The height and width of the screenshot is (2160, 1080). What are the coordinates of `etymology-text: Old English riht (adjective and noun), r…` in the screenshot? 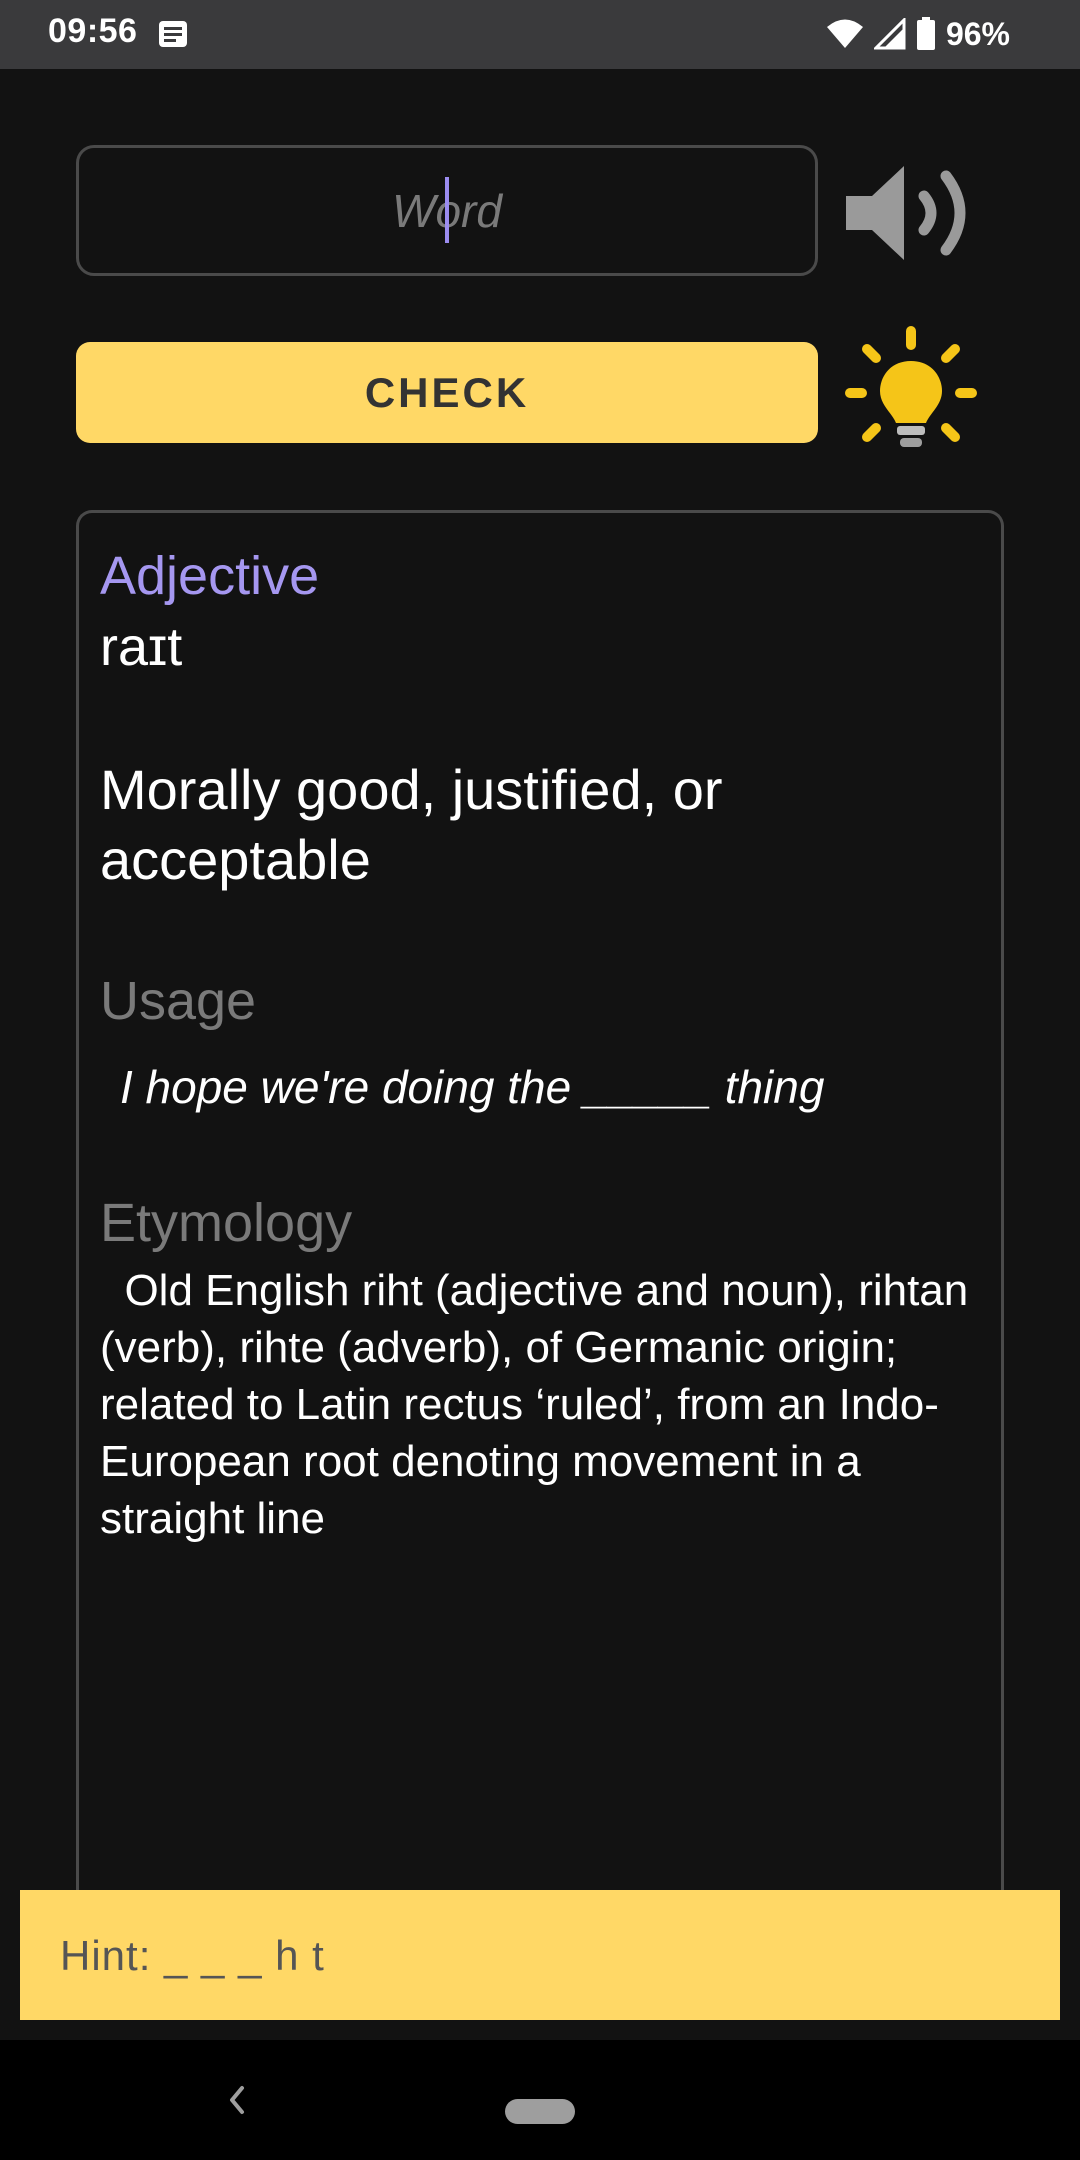 It's located at (540, 1404).